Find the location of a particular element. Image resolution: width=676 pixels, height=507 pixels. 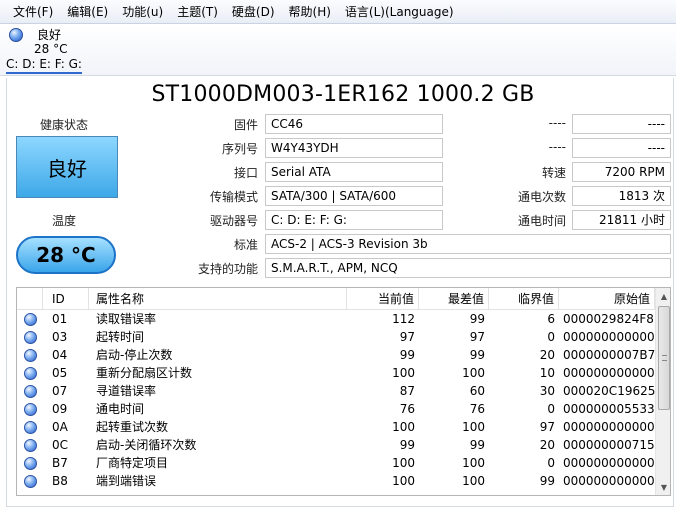

header-attribute-name: 属性名称 is located at coordinates (218, 299).